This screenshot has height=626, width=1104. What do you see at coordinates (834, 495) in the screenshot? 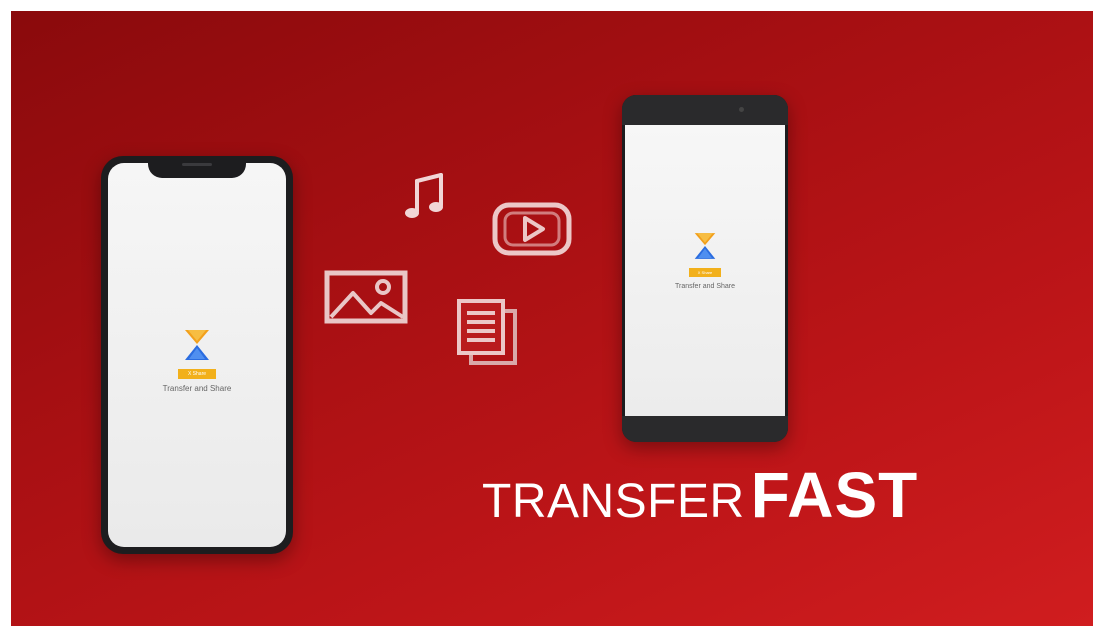
I see `headline-bold: FAST` at bounding box center [834, 495].